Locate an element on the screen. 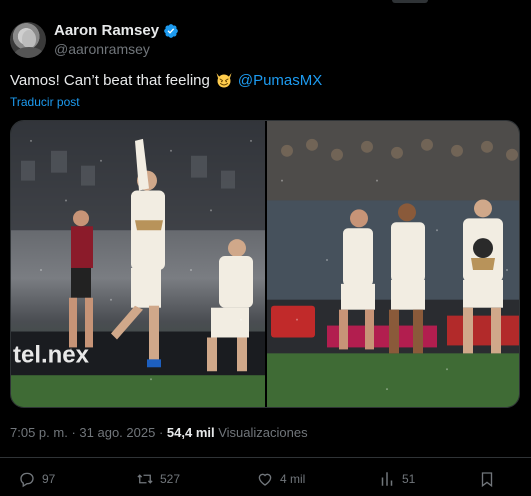 The height and width of the screenshot is (496, 531). heart-icon is located at coordinates (265, 479).